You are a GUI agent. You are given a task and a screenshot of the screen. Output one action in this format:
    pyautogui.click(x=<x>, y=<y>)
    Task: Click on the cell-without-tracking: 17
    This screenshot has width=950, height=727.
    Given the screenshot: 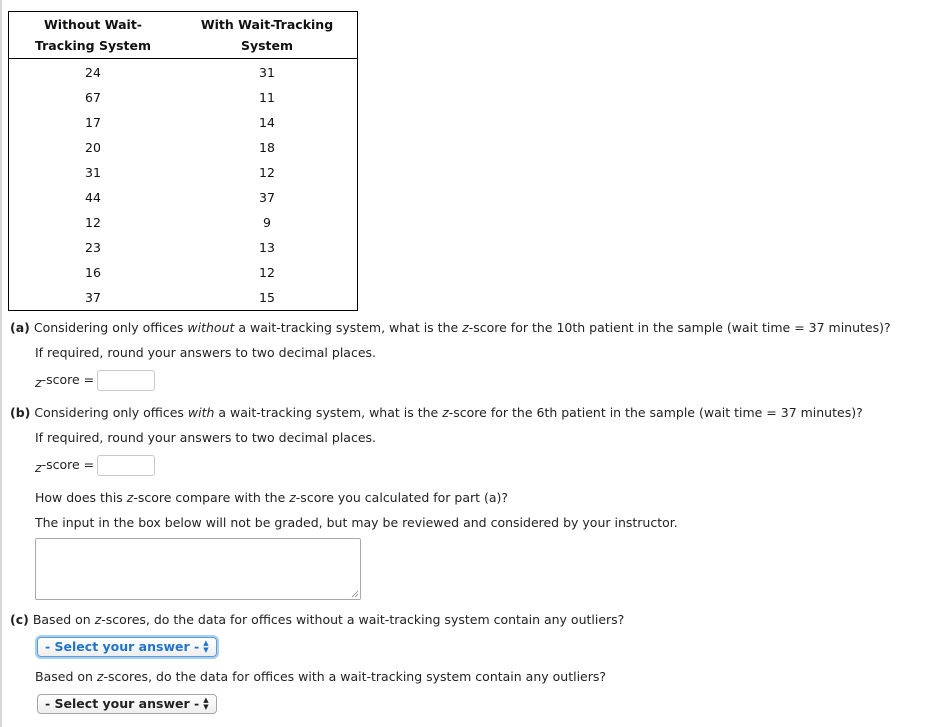 What is the action you would take?
    pyautogui.click(x=93, y=122)
    